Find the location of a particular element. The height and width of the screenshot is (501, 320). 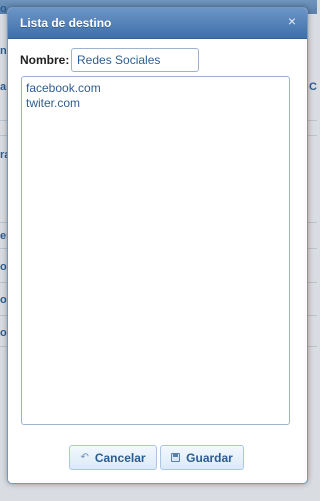

save-button-label: Guardar is located at coordinates (209, 457).